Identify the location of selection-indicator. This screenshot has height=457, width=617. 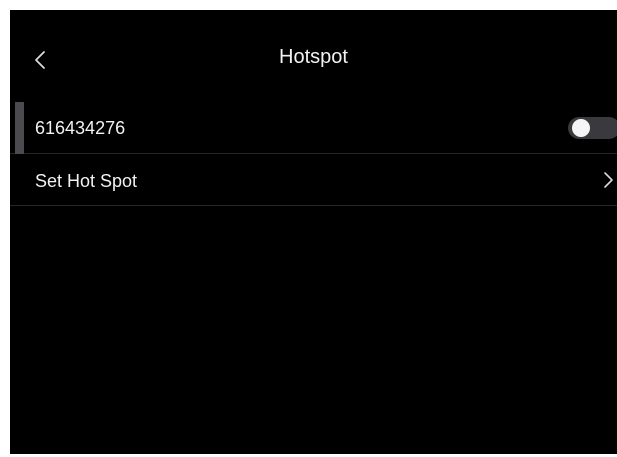
(19, 128).